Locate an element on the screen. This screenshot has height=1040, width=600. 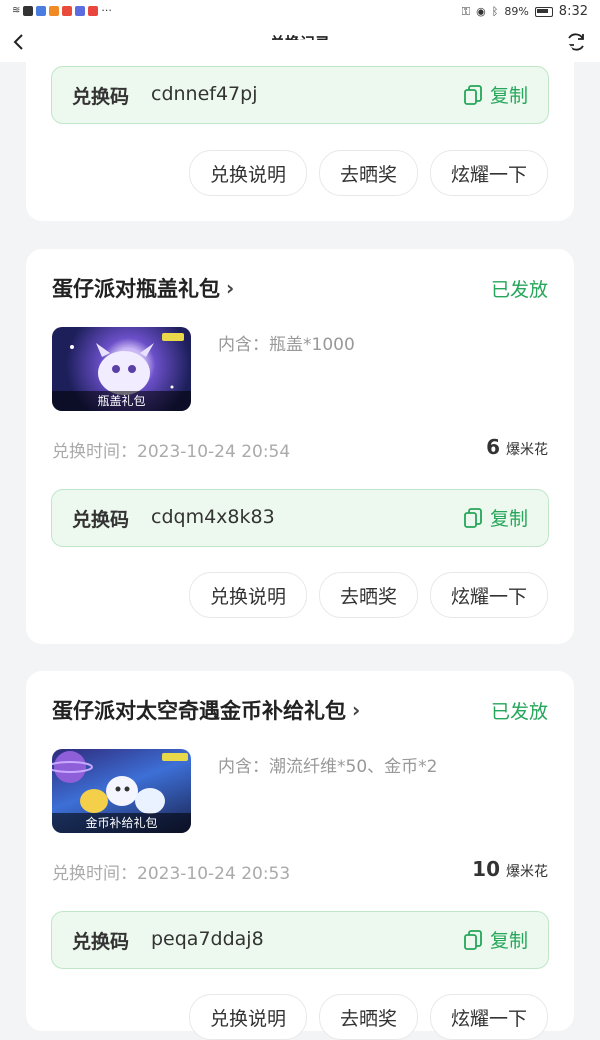
gift-thumbnail: 金币补给礼包 is located at coordinates (121, 791).